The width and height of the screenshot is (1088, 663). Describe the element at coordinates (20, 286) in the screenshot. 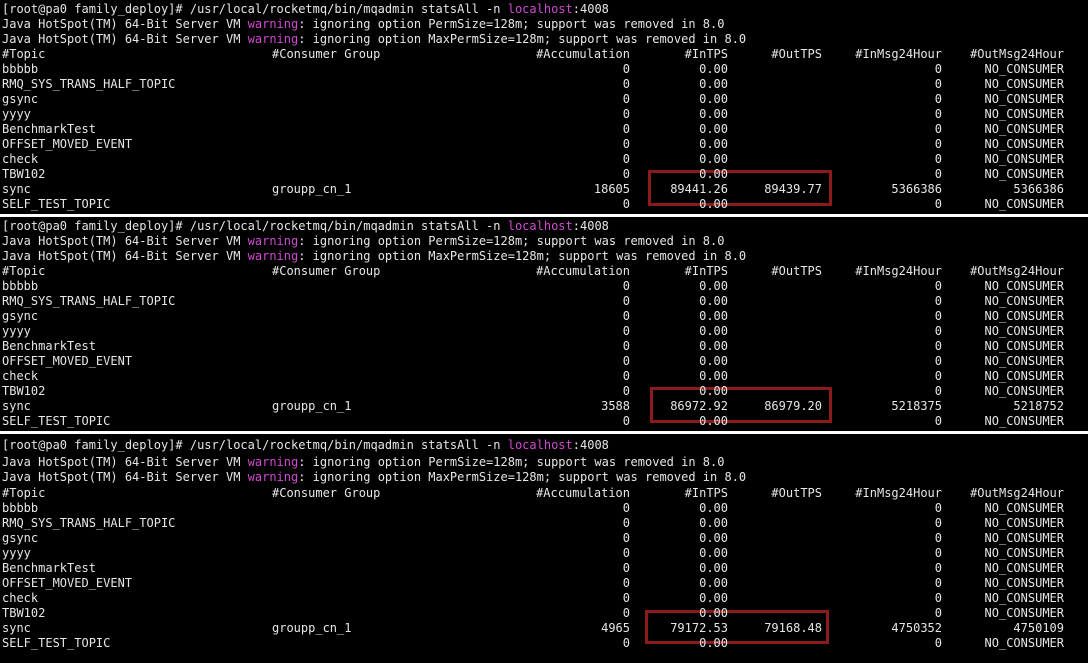

I see `cell-topic: bbbbb` at that location.